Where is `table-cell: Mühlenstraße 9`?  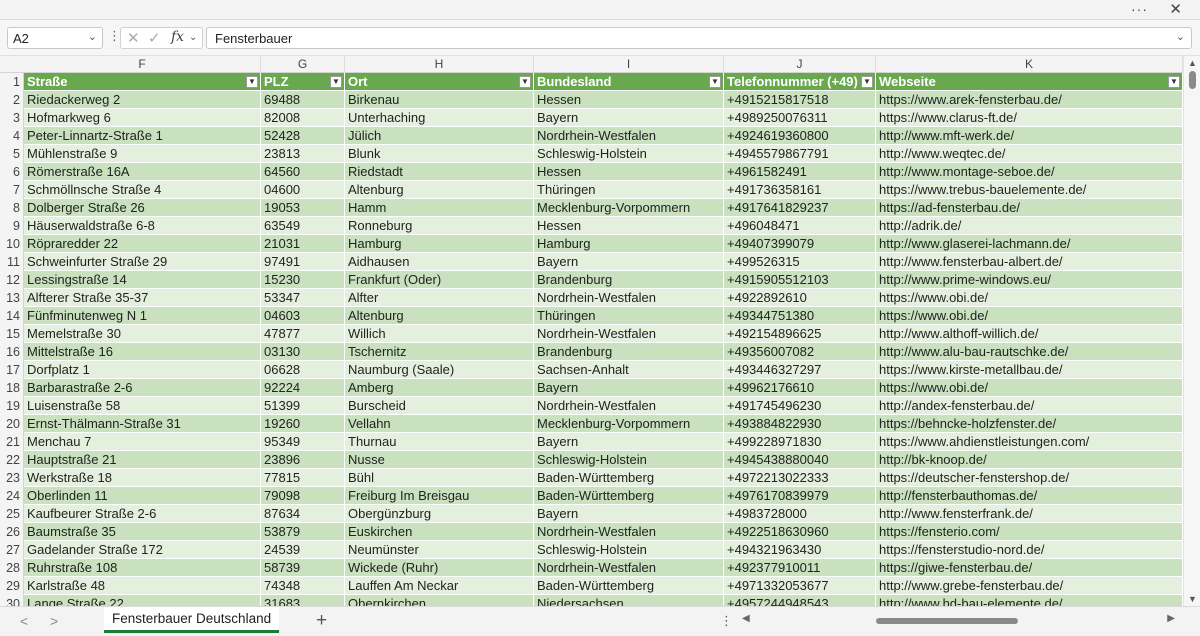 table-cell: Mühlenstraße 9 is located at coordinates (142, 154).